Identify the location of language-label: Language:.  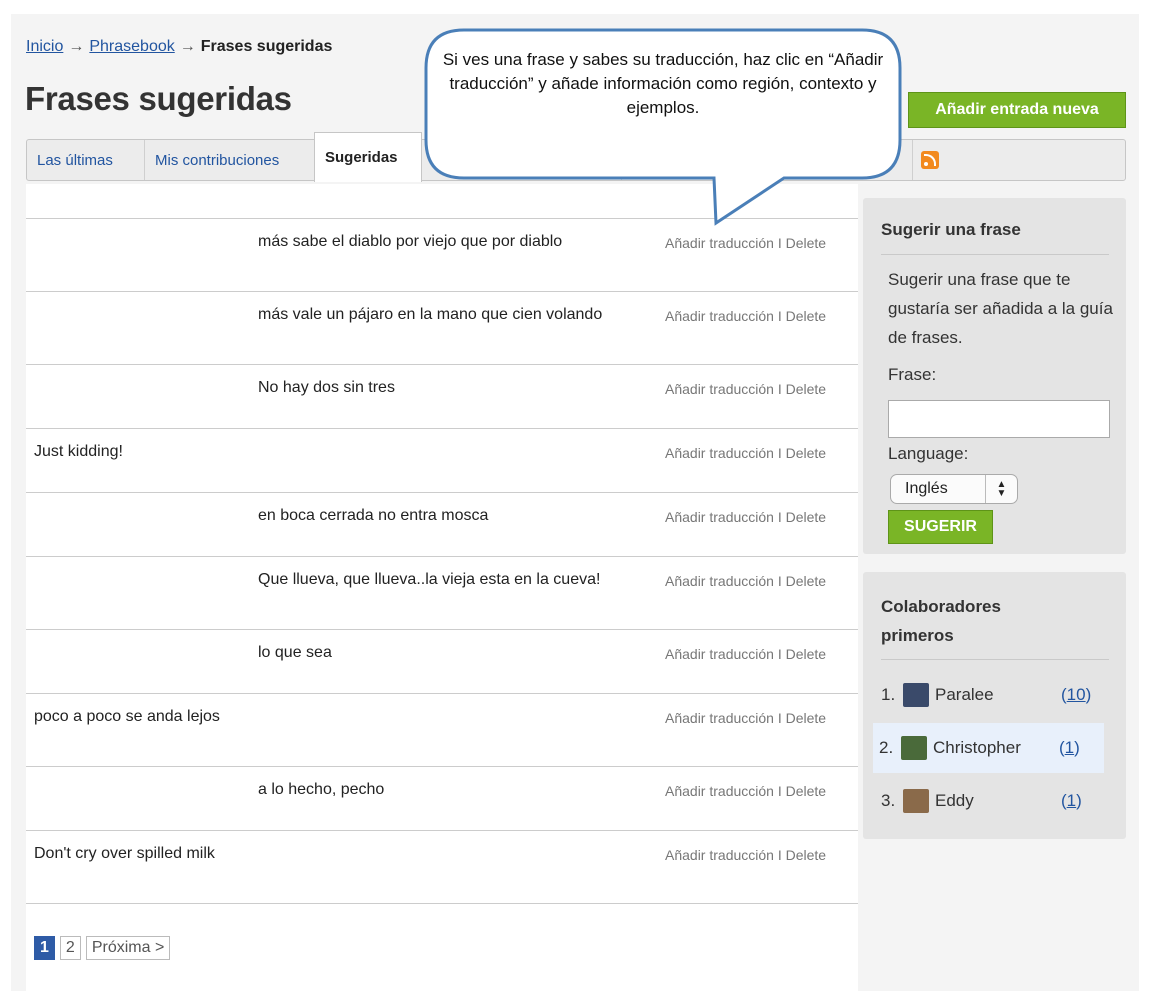
(928, 453).